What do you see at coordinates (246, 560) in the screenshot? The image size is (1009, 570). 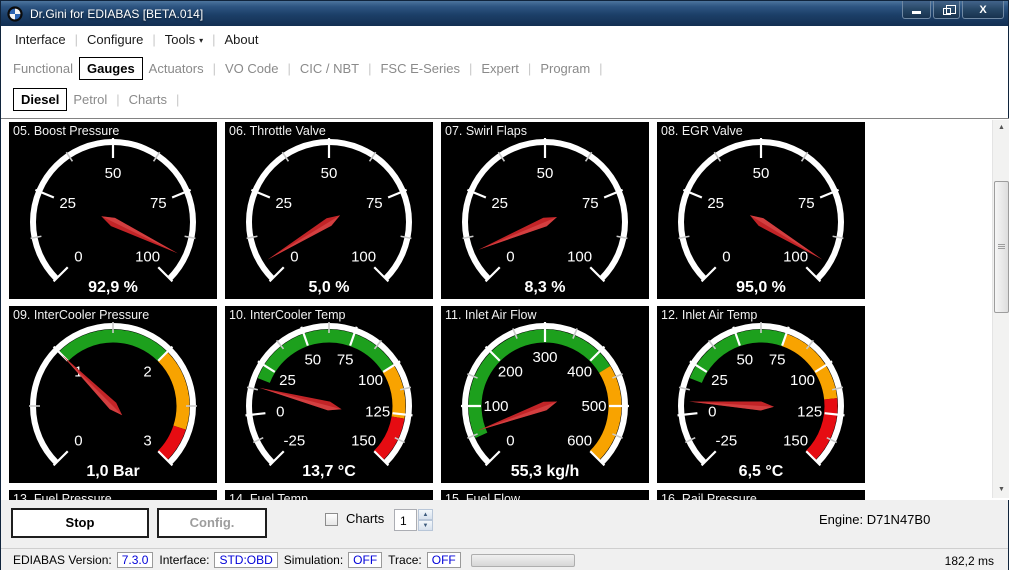 I see `status-value-interface: STD:OBD` at bounding box center [246, 560].